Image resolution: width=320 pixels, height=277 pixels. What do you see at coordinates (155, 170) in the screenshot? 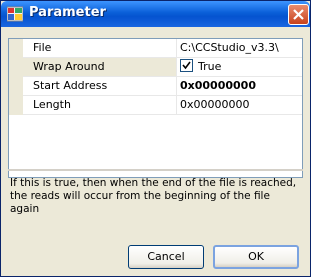
I see `description-splitter` at bounding box center [155, 170].